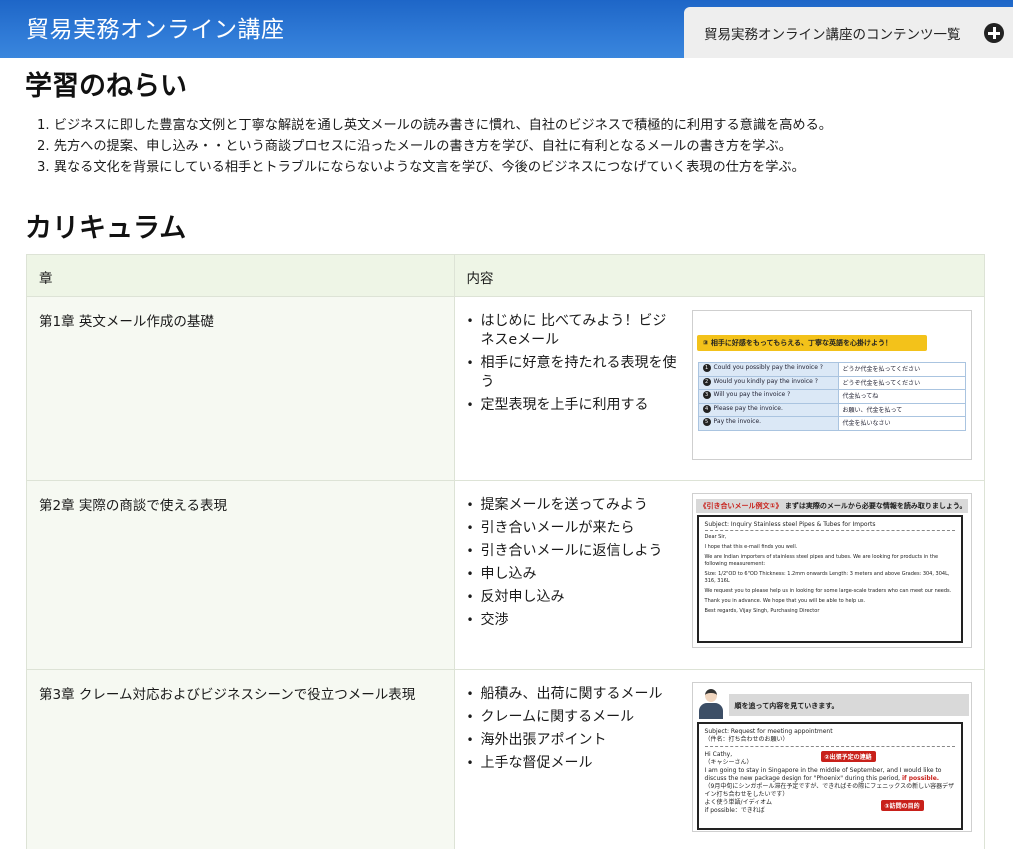 The image size is (1013, 849). Describe the element at coordinates (240, 575) in the screenshot. I see `chapter-title: 第2章 実際の商談で使える表現` at that location.